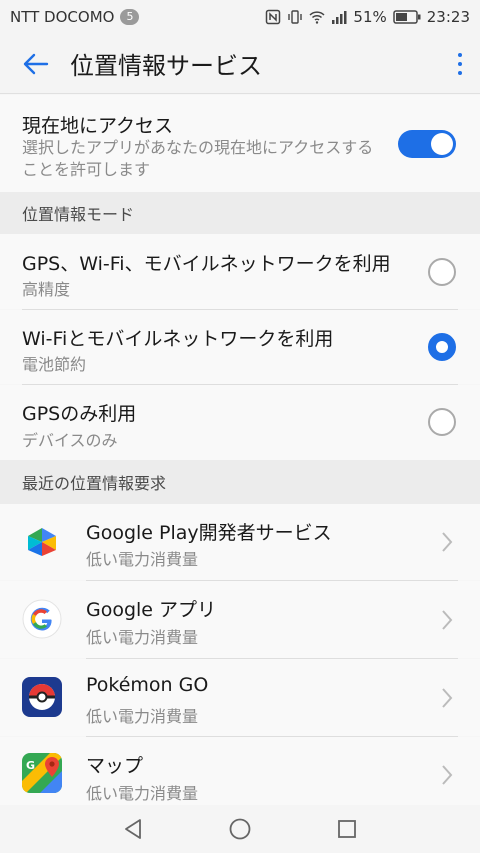 This screenshot has width=480, height=853. I want to click on app-name: Google アプリ, so click(151, 610).